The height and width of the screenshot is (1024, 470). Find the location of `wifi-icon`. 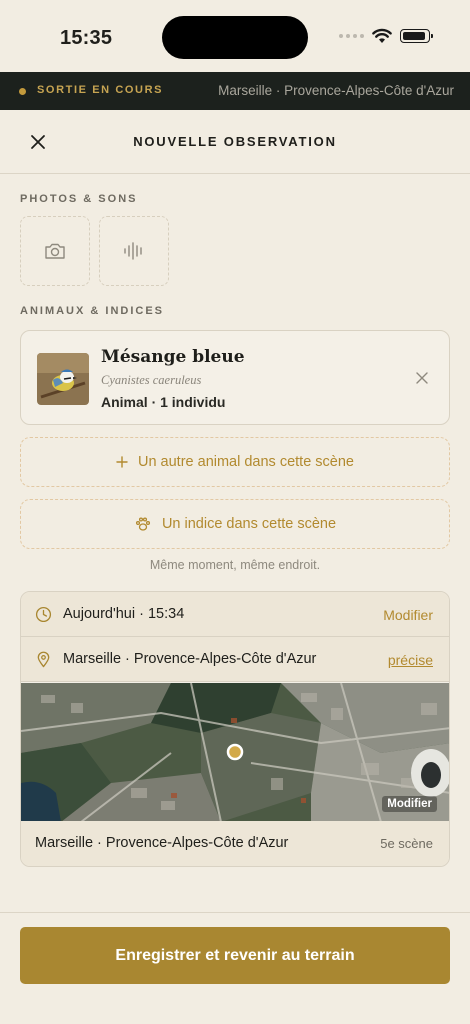

wifi-icon is located at coordinates (382, 35).